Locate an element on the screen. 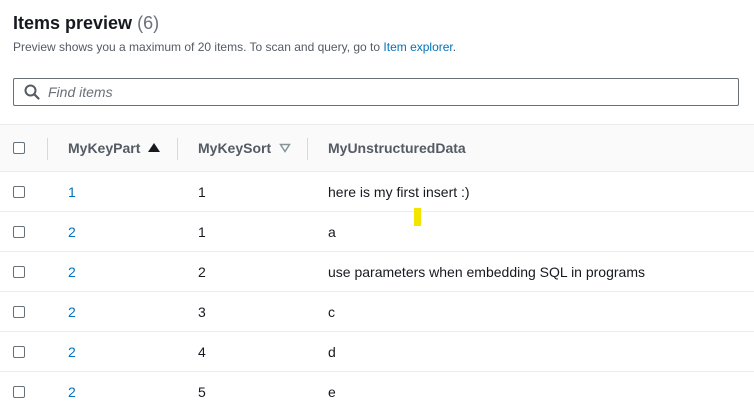  cursor-highlight is located at coordinates (417, 217).